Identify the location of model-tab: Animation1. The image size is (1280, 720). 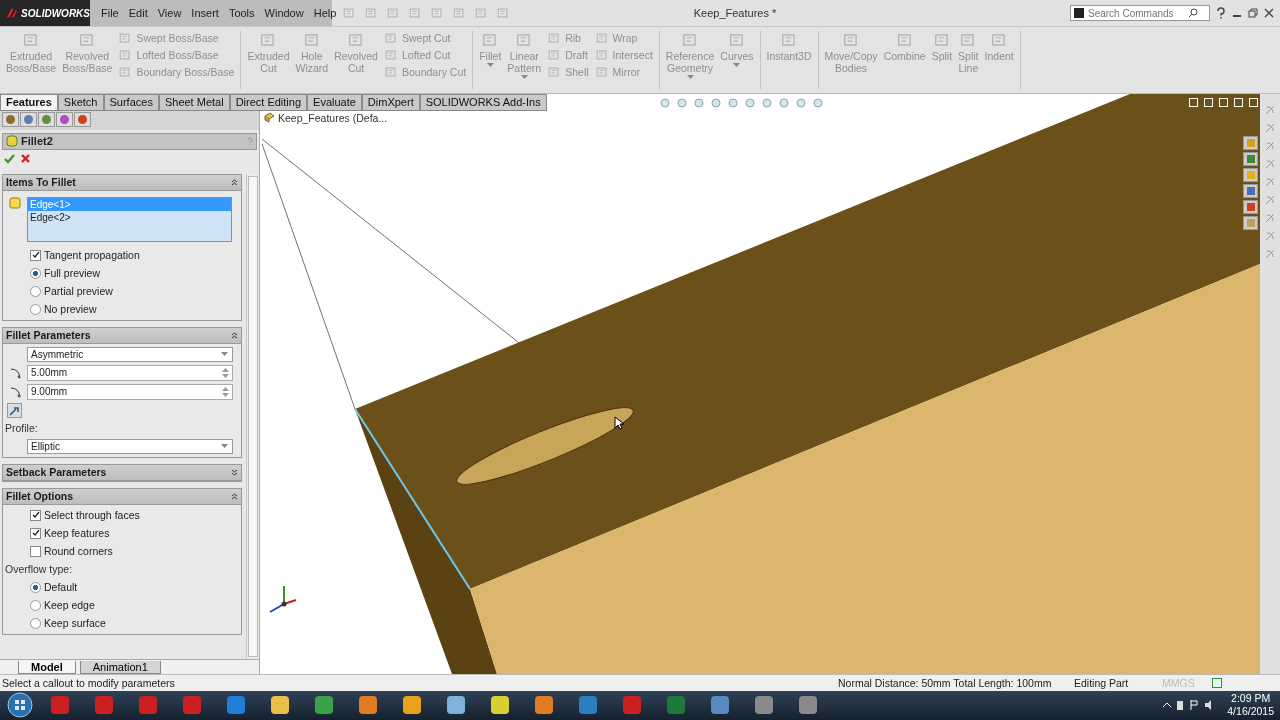
(120, 667).